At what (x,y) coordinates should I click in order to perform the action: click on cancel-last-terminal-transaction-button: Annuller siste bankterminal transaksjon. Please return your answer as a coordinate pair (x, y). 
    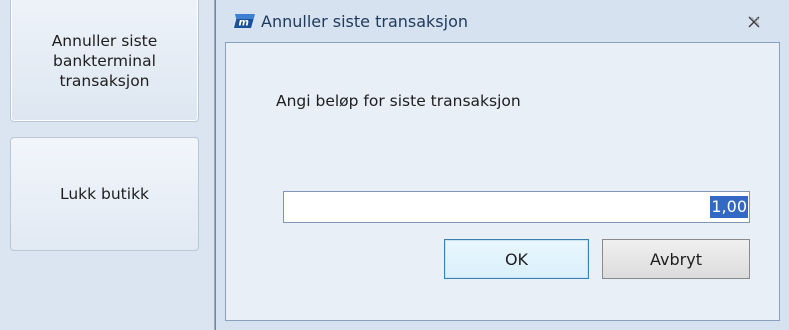
    Looking at the image, I should click on (104, 61).